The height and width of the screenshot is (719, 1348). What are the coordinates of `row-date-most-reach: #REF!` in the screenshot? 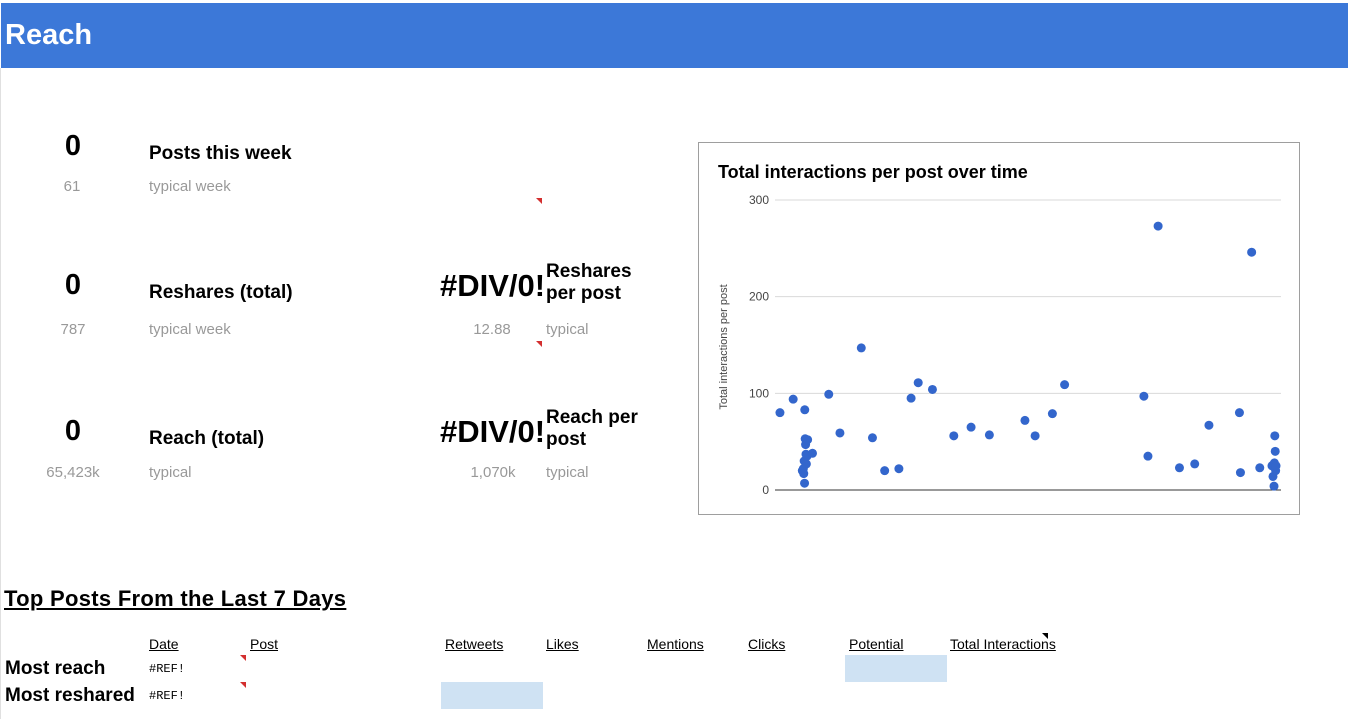 It's located at (167, 669).